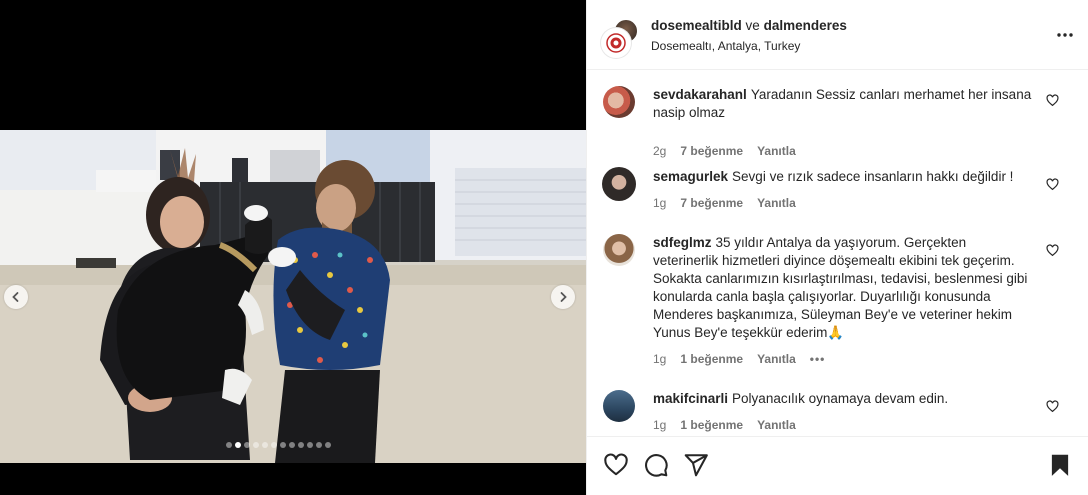 This screenshot has width=1088, height=495. Describe the element at coordinates (682, 242) in the screenshot. I see `commenter-username: sdfeglmz` at that location.